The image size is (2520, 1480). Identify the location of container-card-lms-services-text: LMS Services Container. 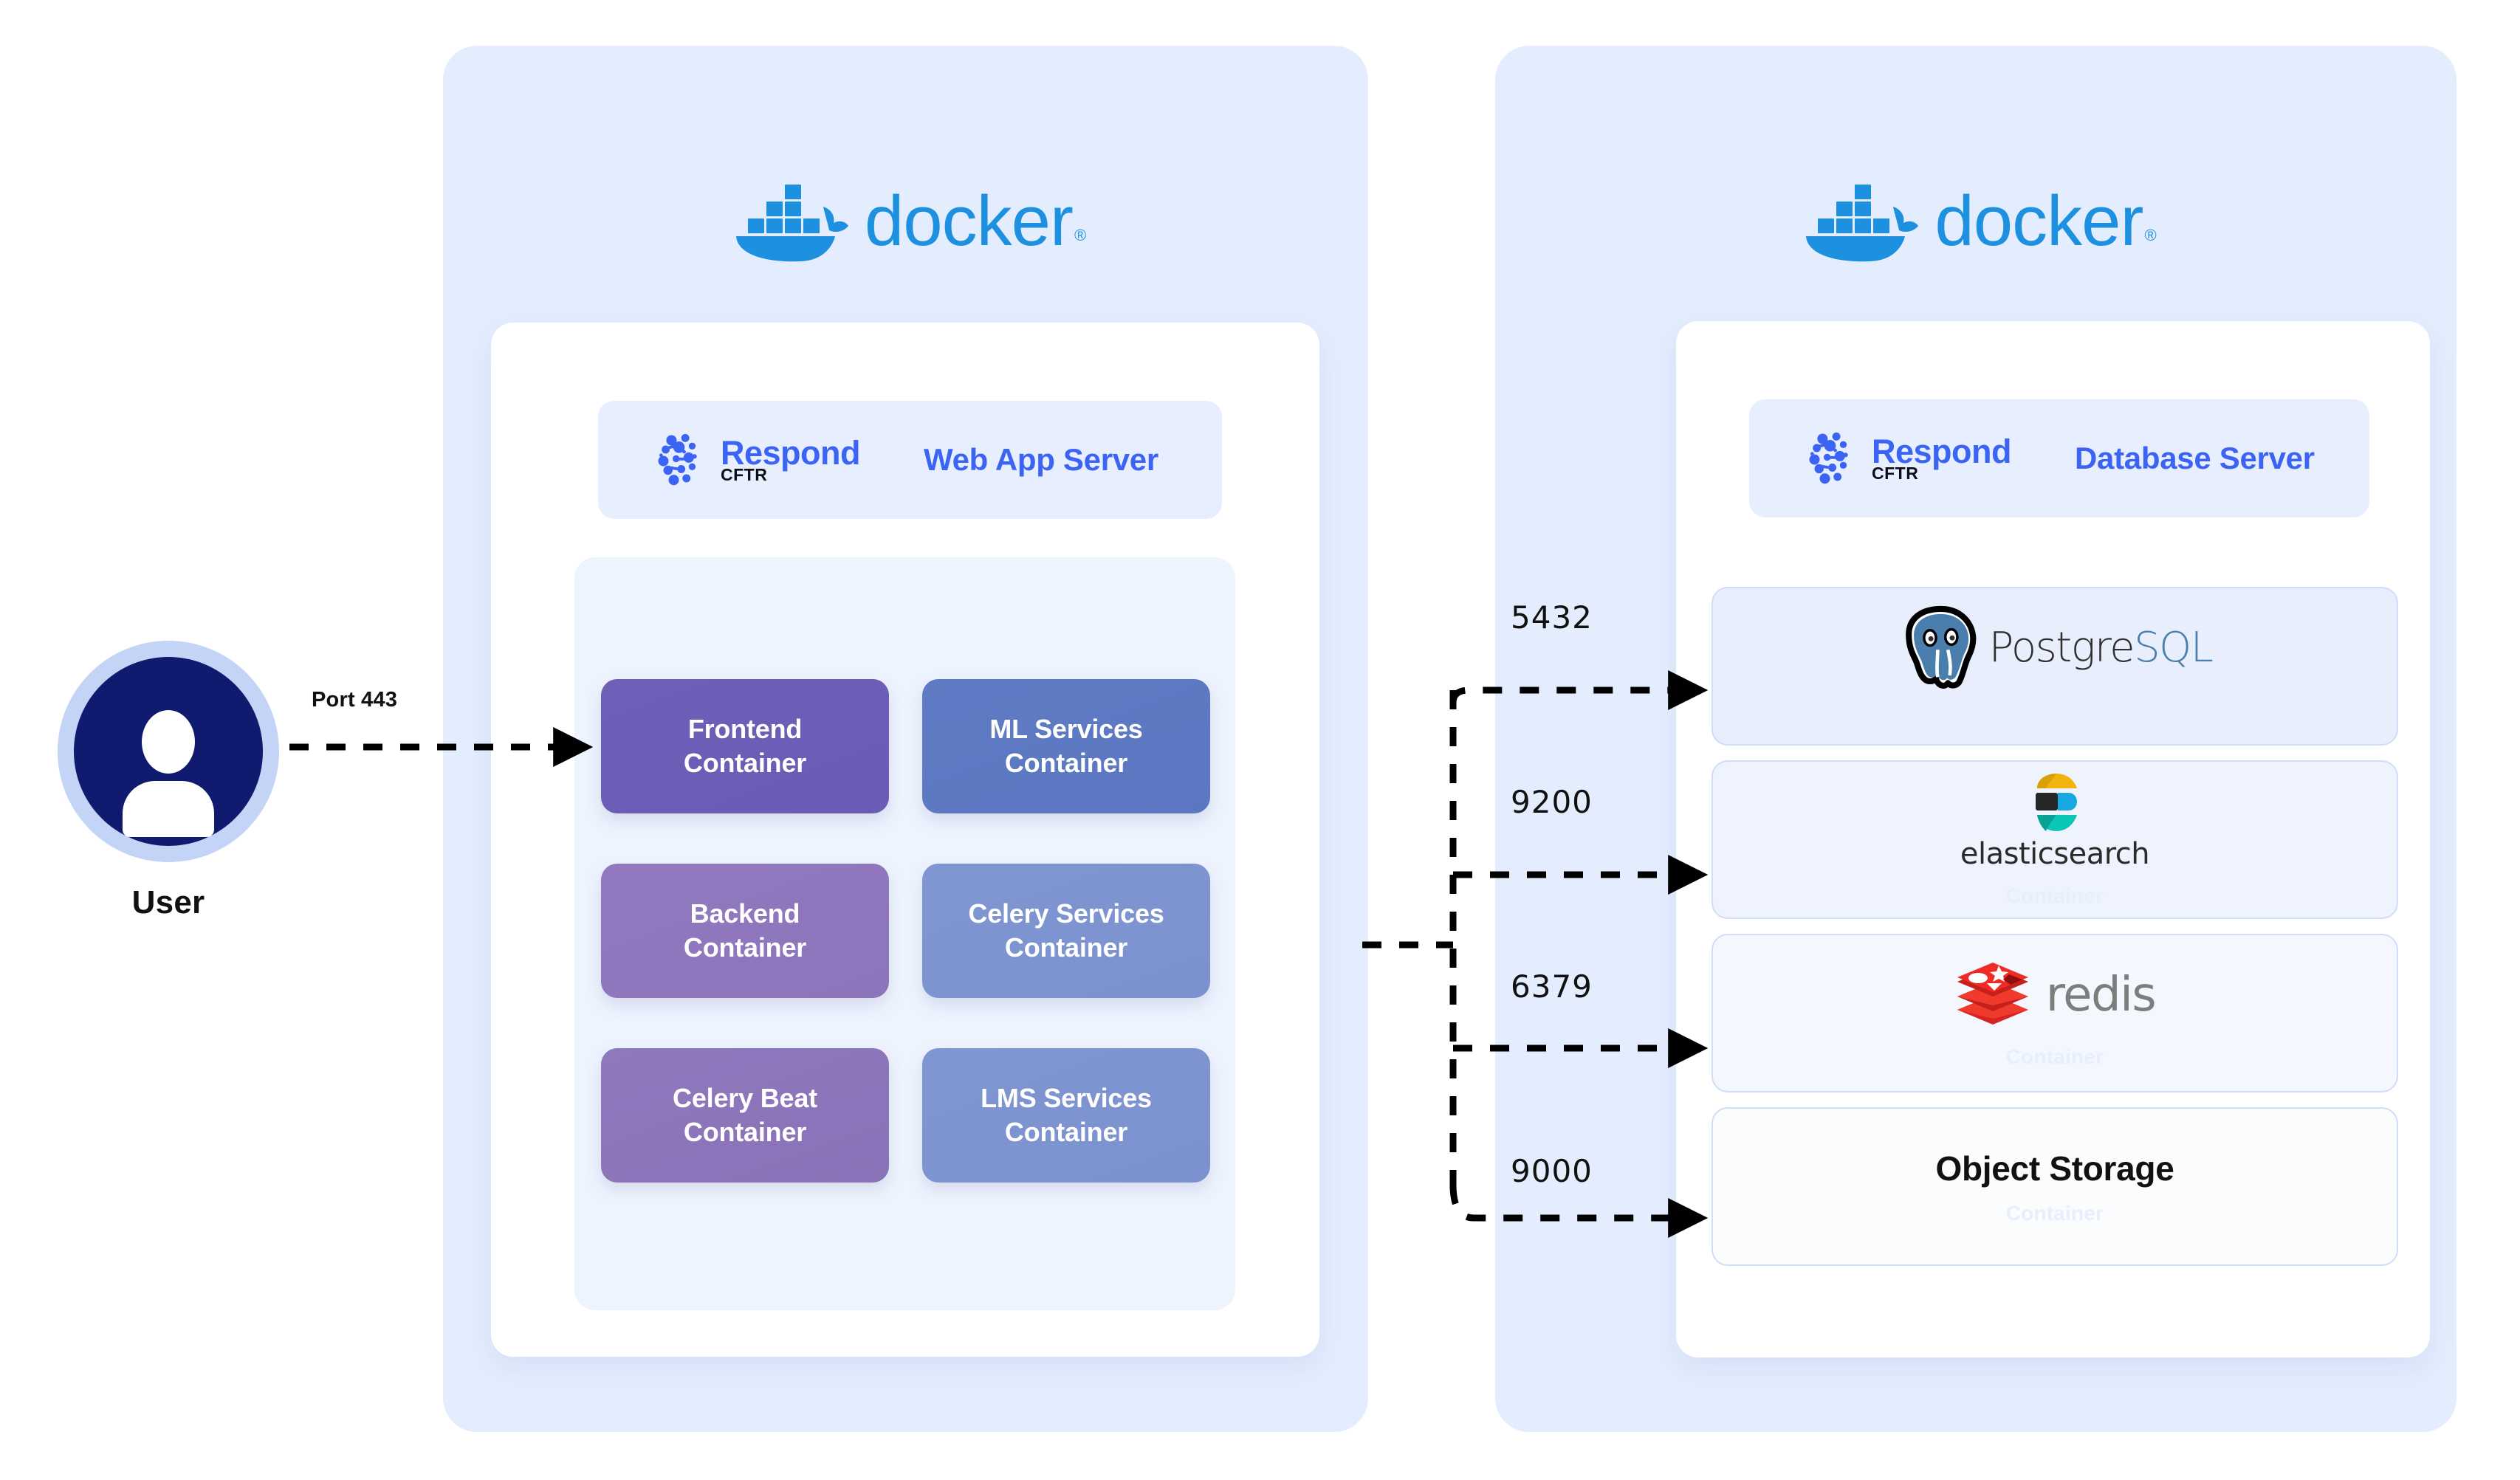
(1066, 1115).